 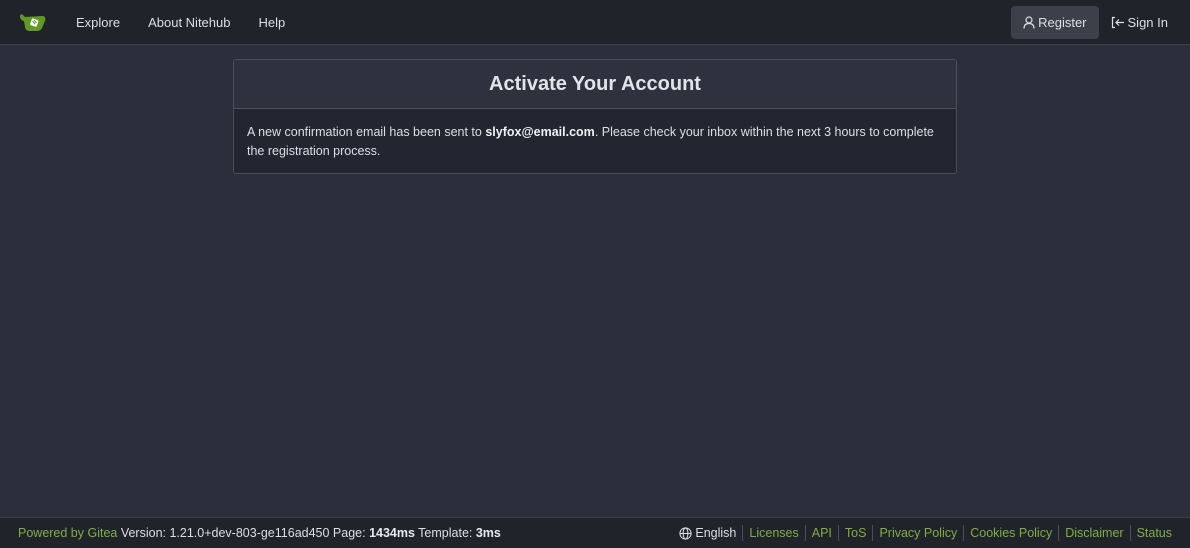 What do you see at coordinates (243, 533) in the screenshot?
I see `version-info: Version: 1.21.0+dev-803-ge116ad450 Page:` at bounding box center [243, 533].